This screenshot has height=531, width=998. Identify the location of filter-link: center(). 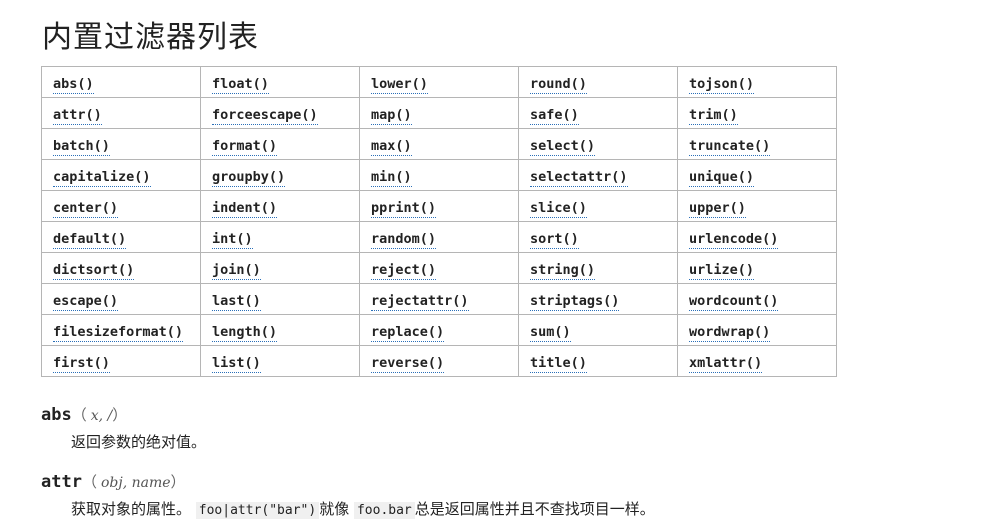
(86, 208).